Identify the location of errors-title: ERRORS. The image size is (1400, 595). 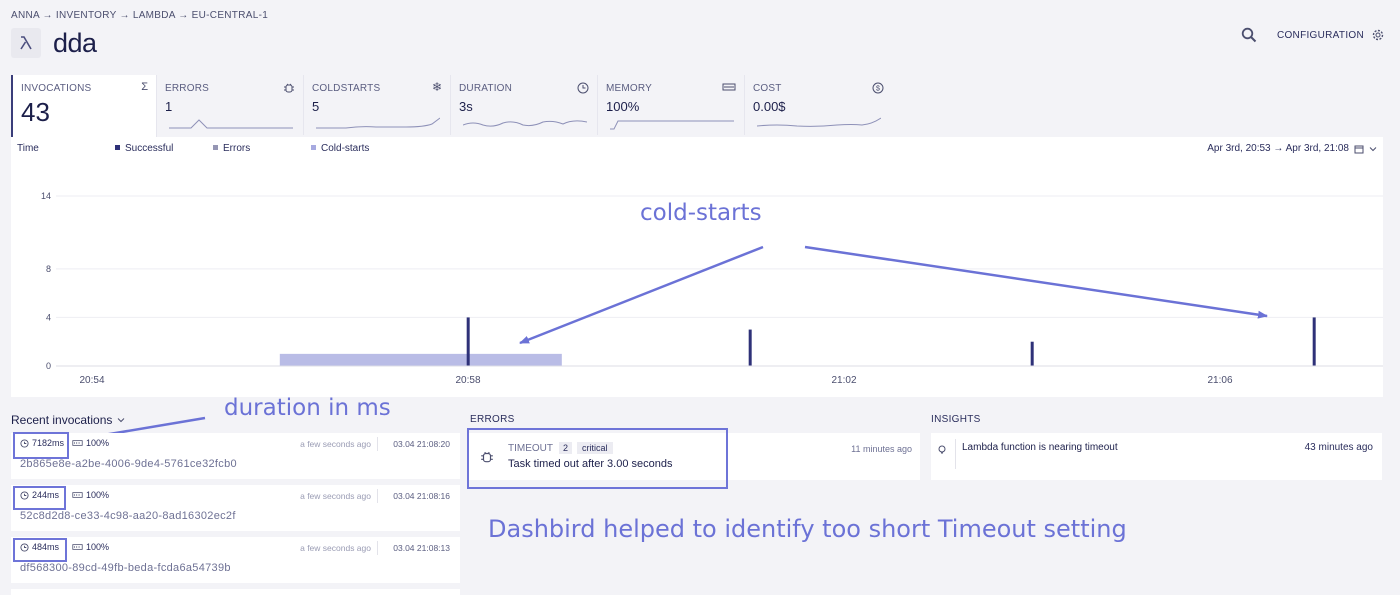
(492, 419).